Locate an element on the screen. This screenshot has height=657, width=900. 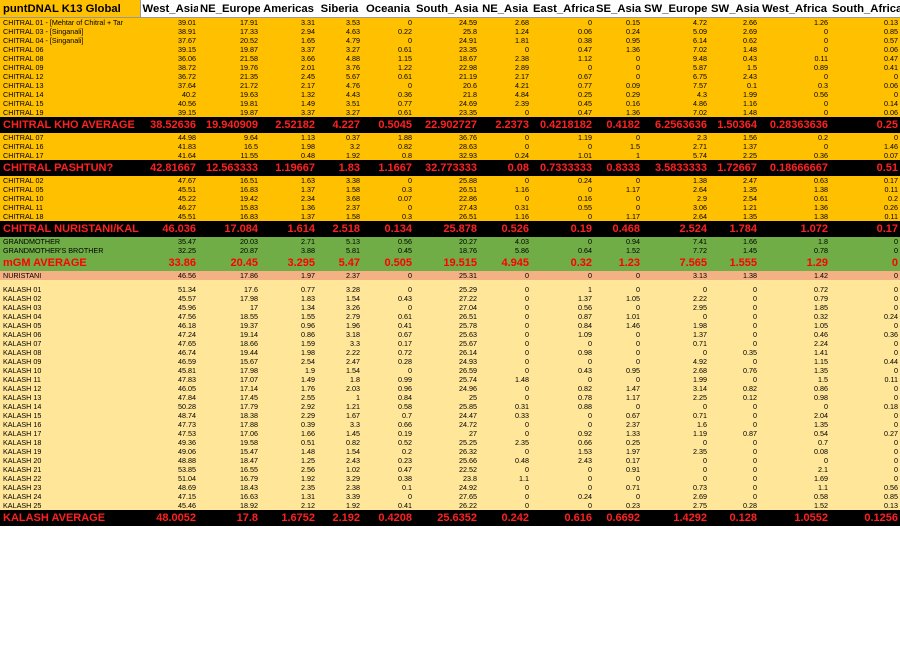
value-cell: 0.95 is located at coordinates (618, 40).